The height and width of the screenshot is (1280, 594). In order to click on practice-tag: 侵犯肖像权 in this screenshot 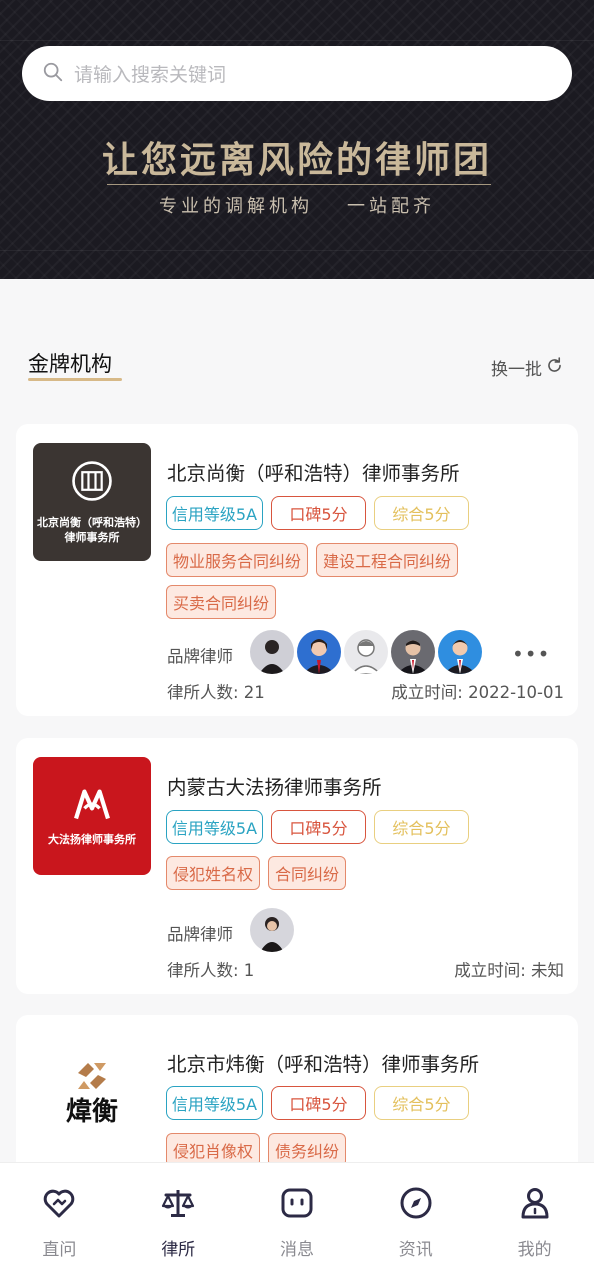, I will do `click(213, 1150)`.